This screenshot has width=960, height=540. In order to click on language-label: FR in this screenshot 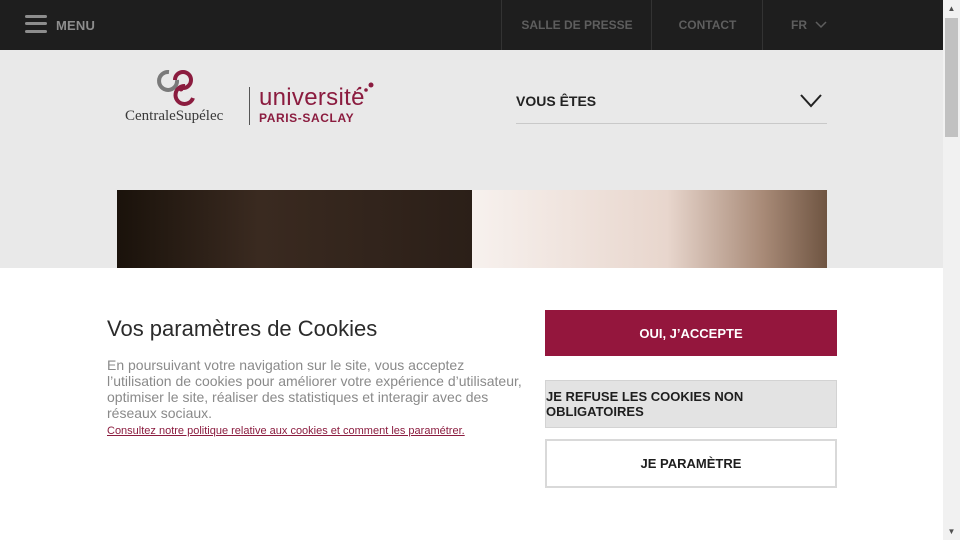, I will do `click(799, 25)`.